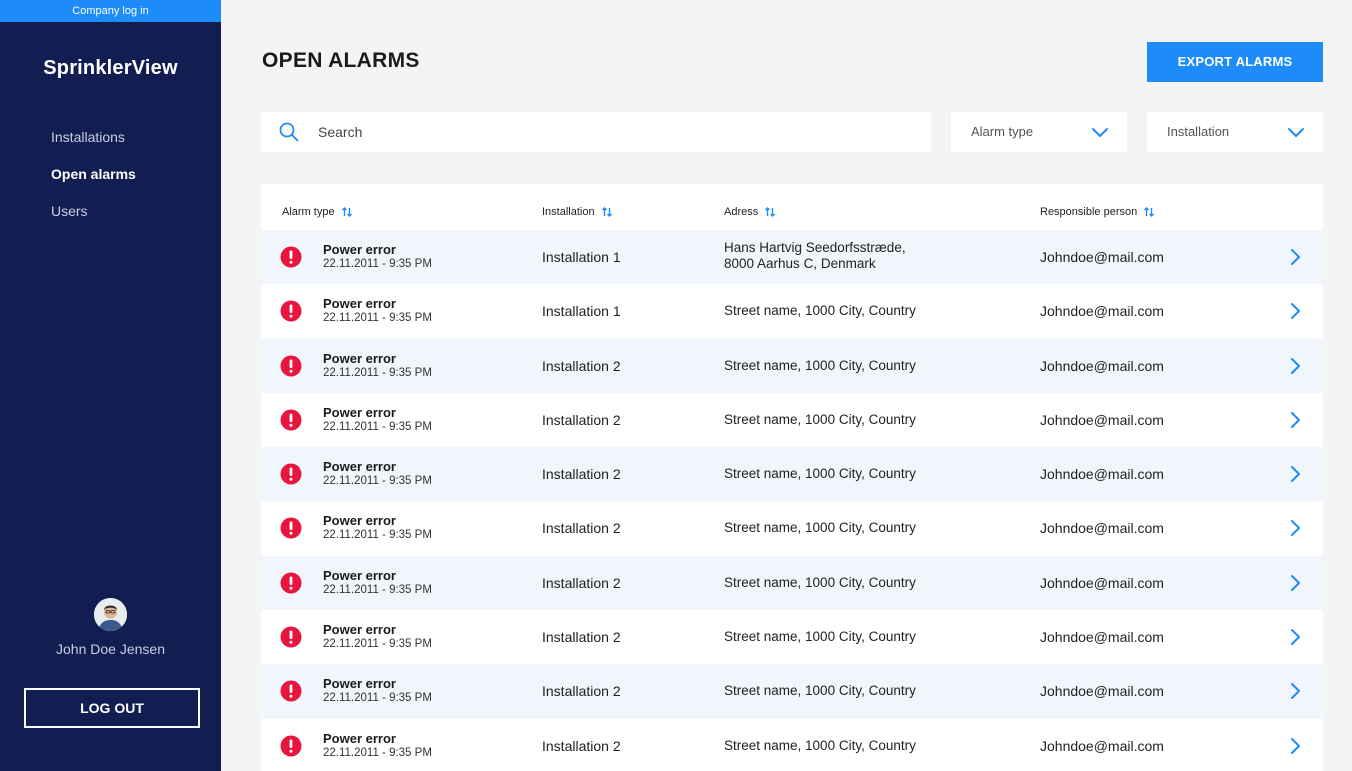 This screenshot has height=771, width=1352. Describe the element at coordinates (110, 68) in the screenshot. I see `brand-logo: SprinklerView` at that location.